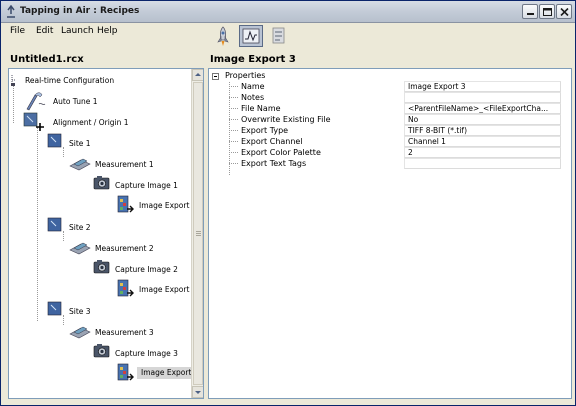  I want to click on scroll-up-button, so click(197, 75).